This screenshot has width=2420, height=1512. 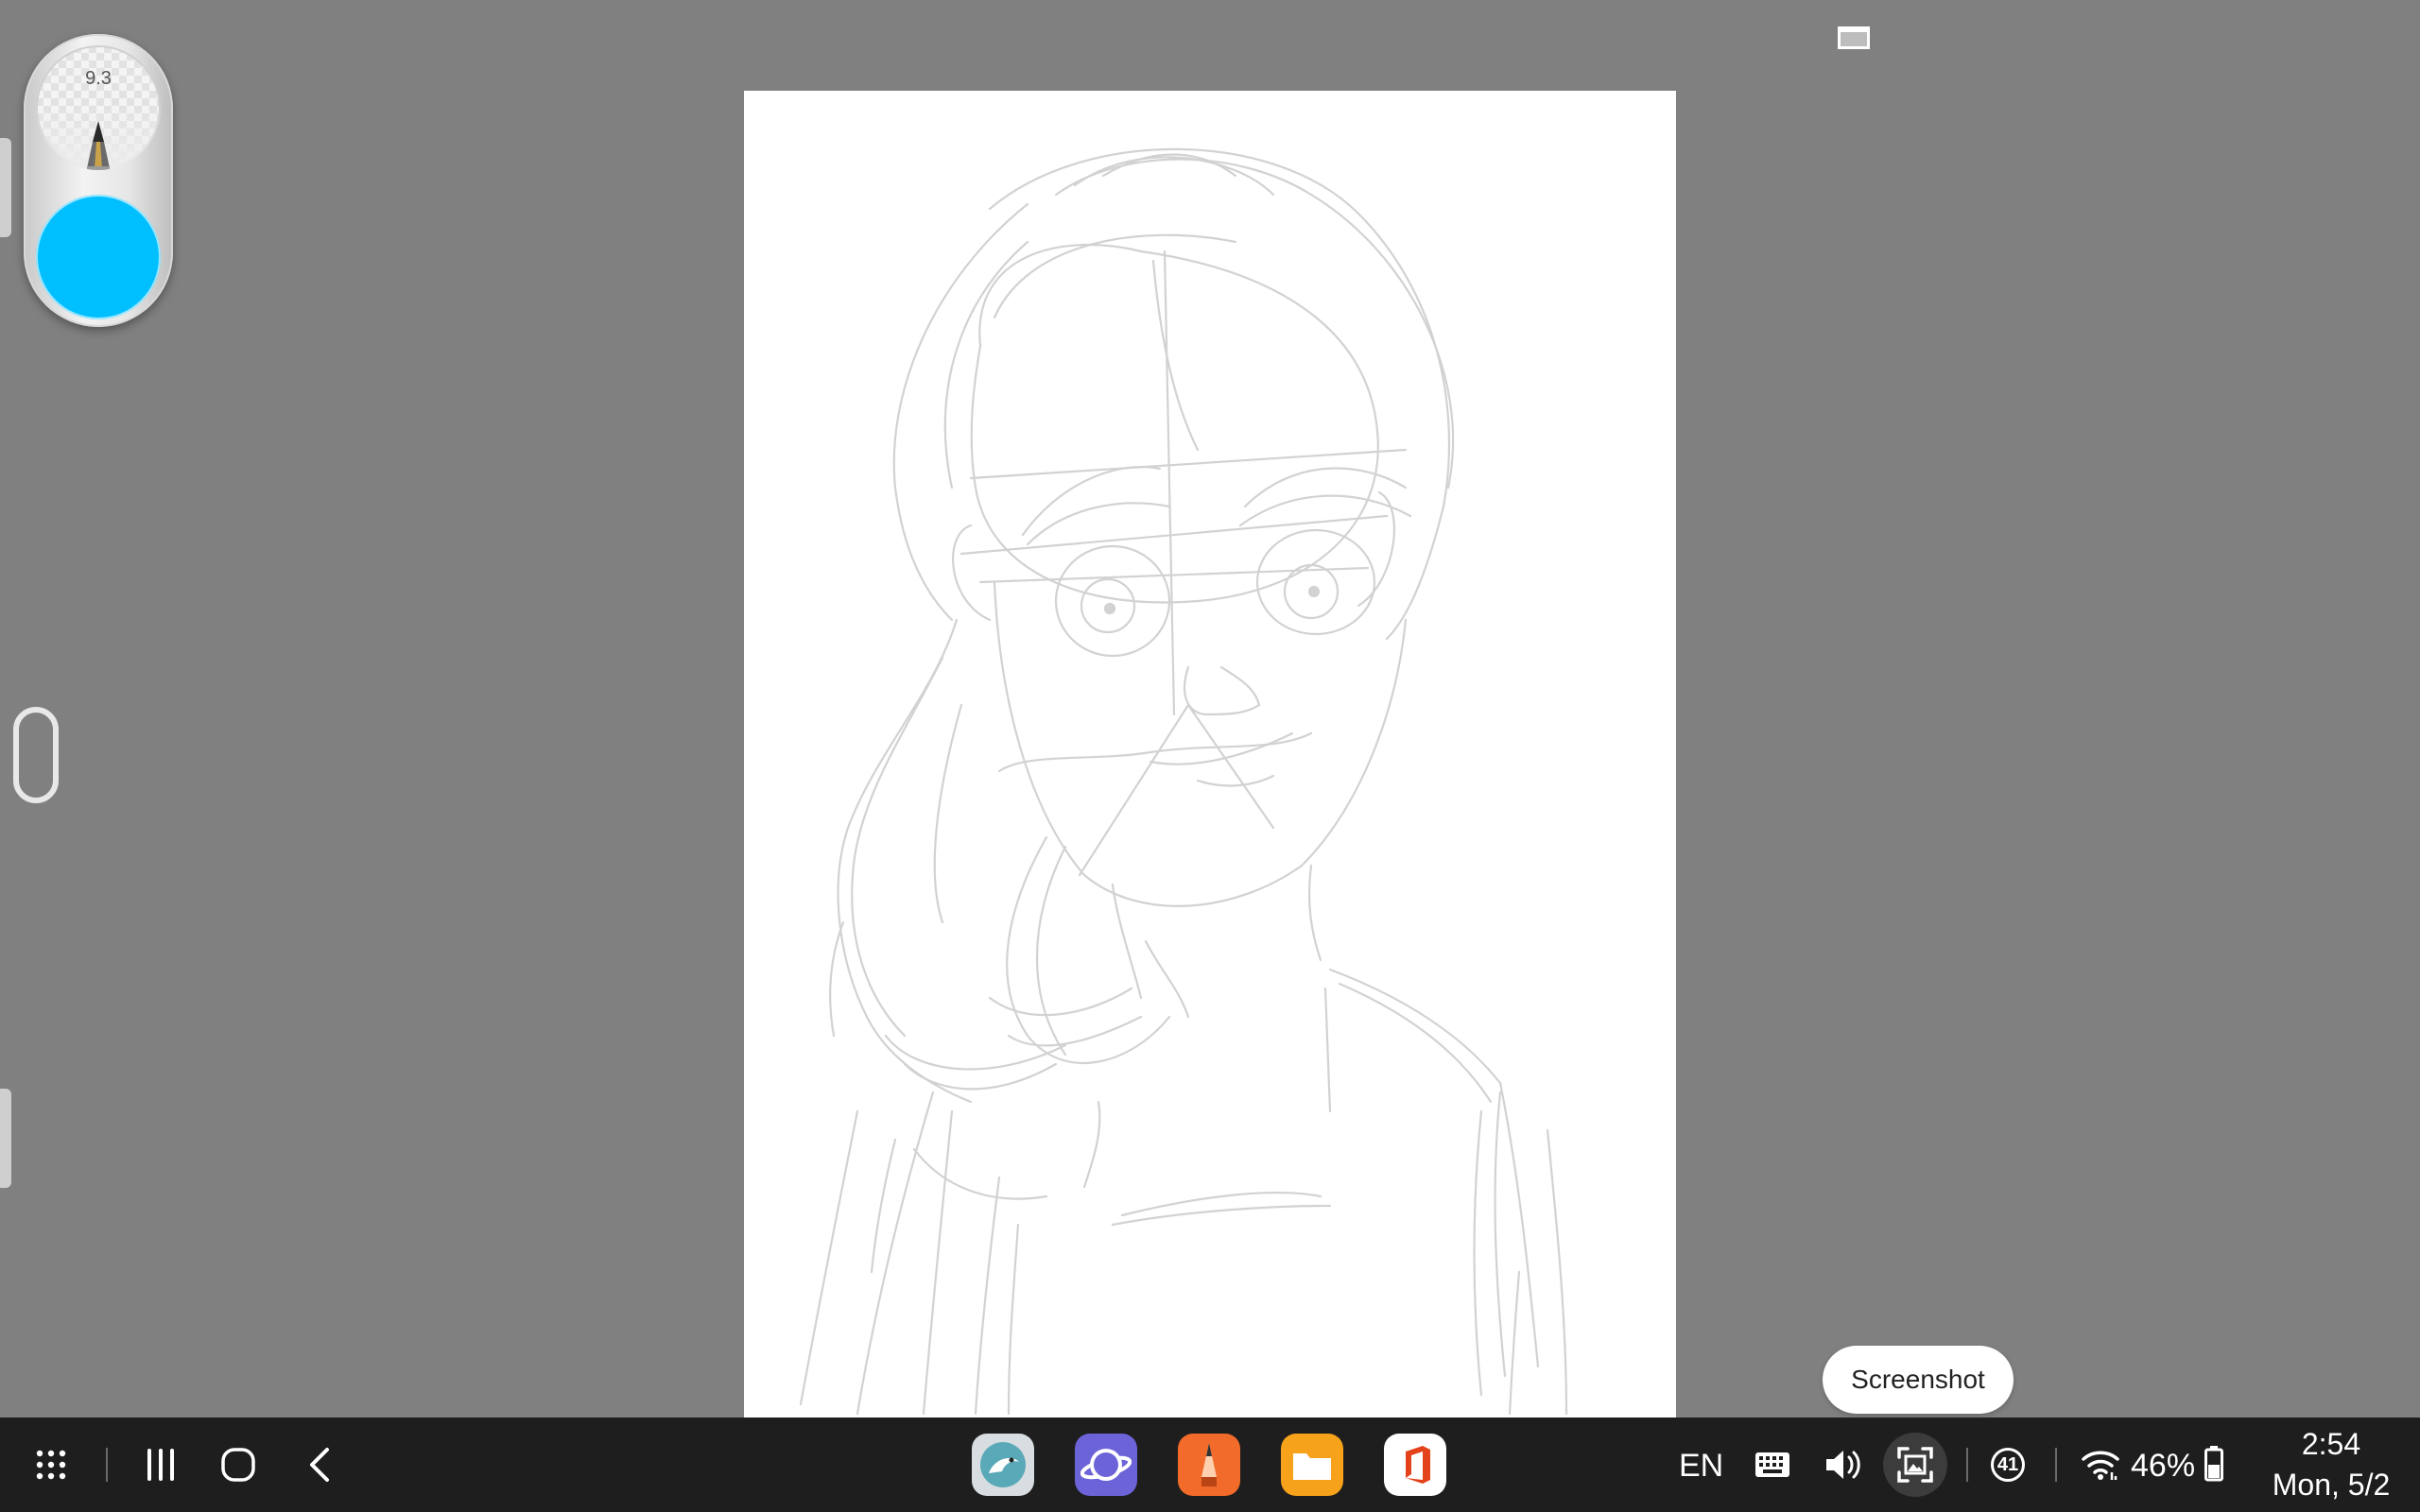 I want to click on battery-icon, so click(x=2213, y=1464).